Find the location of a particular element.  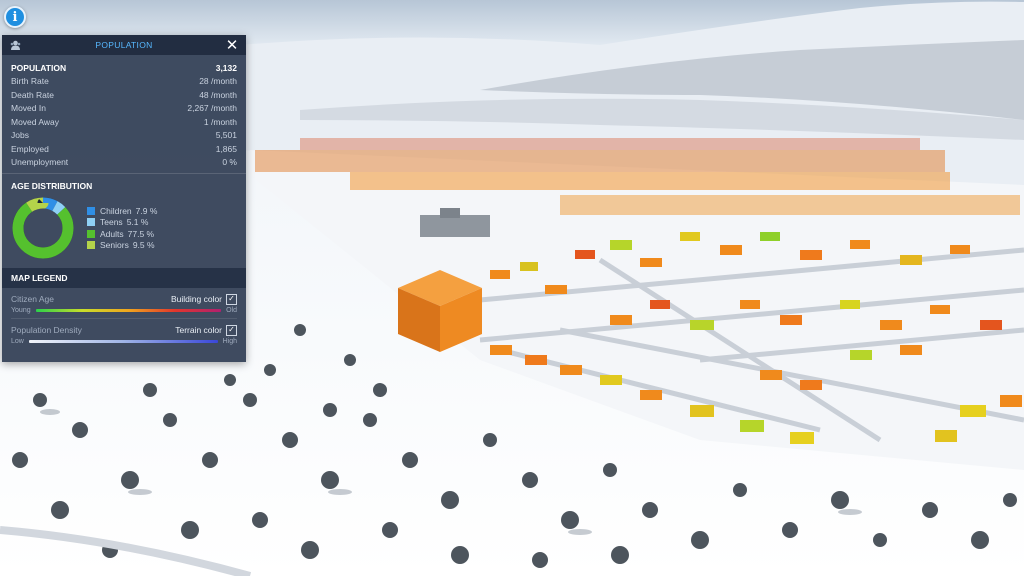

old-label: Old is located at coordinates (231, 310).